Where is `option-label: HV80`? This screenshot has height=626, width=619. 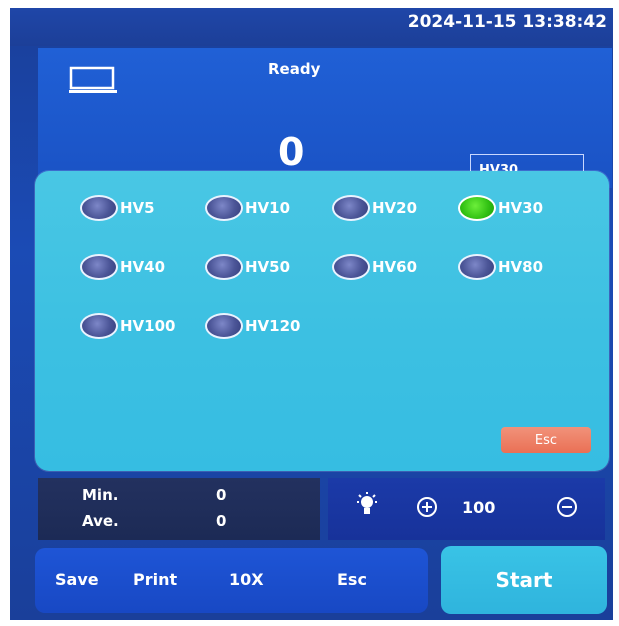 option-label: HV80 is located at coordinates (521, 267).